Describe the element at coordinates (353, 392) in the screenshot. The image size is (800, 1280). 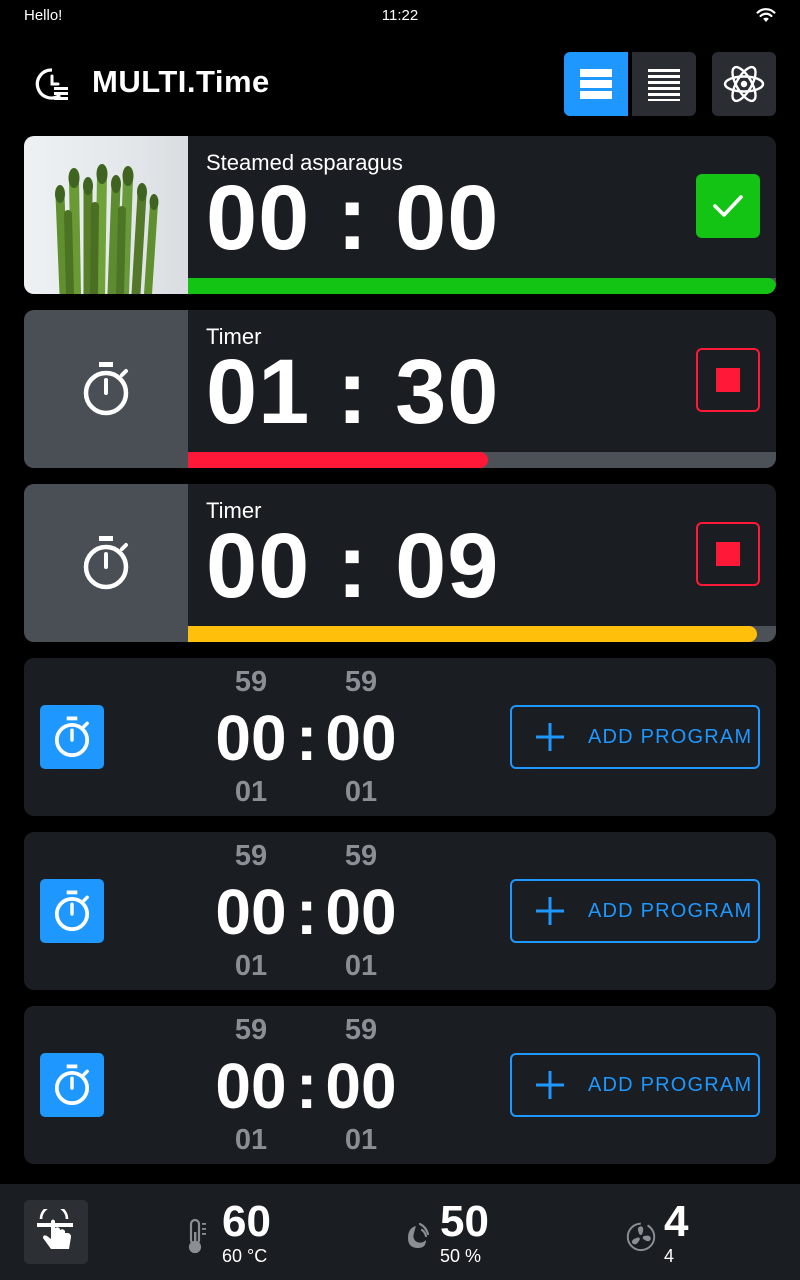
I see `program-remaining-time: 01 : 30` at that location.